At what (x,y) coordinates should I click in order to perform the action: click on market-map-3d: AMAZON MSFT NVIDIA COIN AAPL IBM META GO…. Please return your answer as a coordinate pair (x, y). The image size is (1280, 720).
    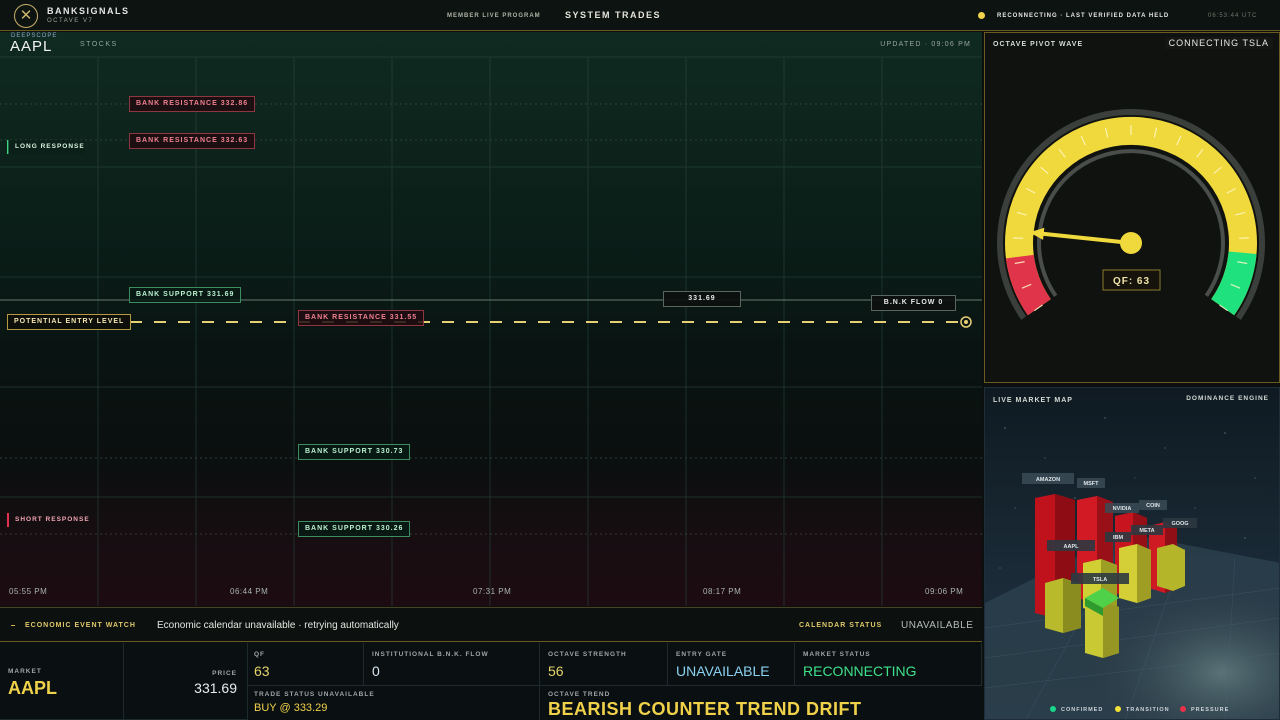
    Looking at the image, I should click on (1132, 568).